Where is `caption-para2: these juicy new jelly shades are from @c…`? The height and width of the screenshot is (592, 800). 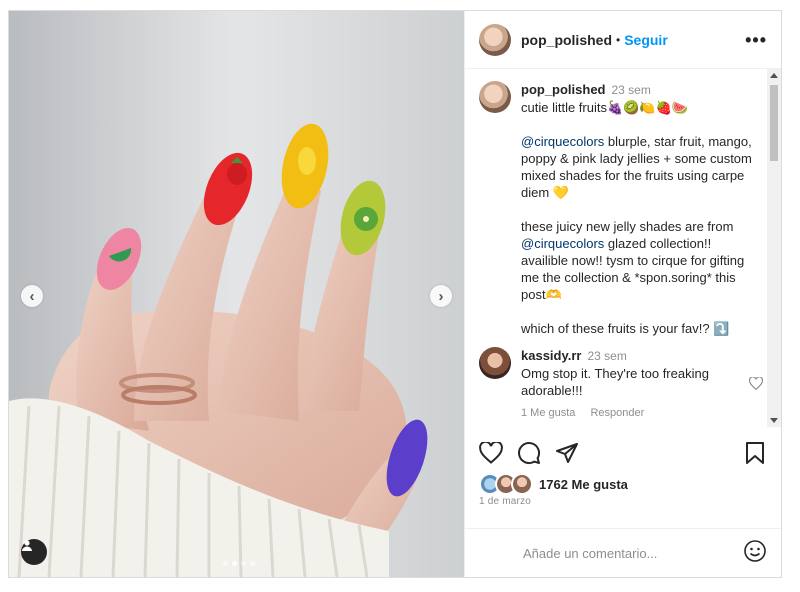 caption-para2: these juicy new jelly shades are from @c… is located at coordinates (638, 260).